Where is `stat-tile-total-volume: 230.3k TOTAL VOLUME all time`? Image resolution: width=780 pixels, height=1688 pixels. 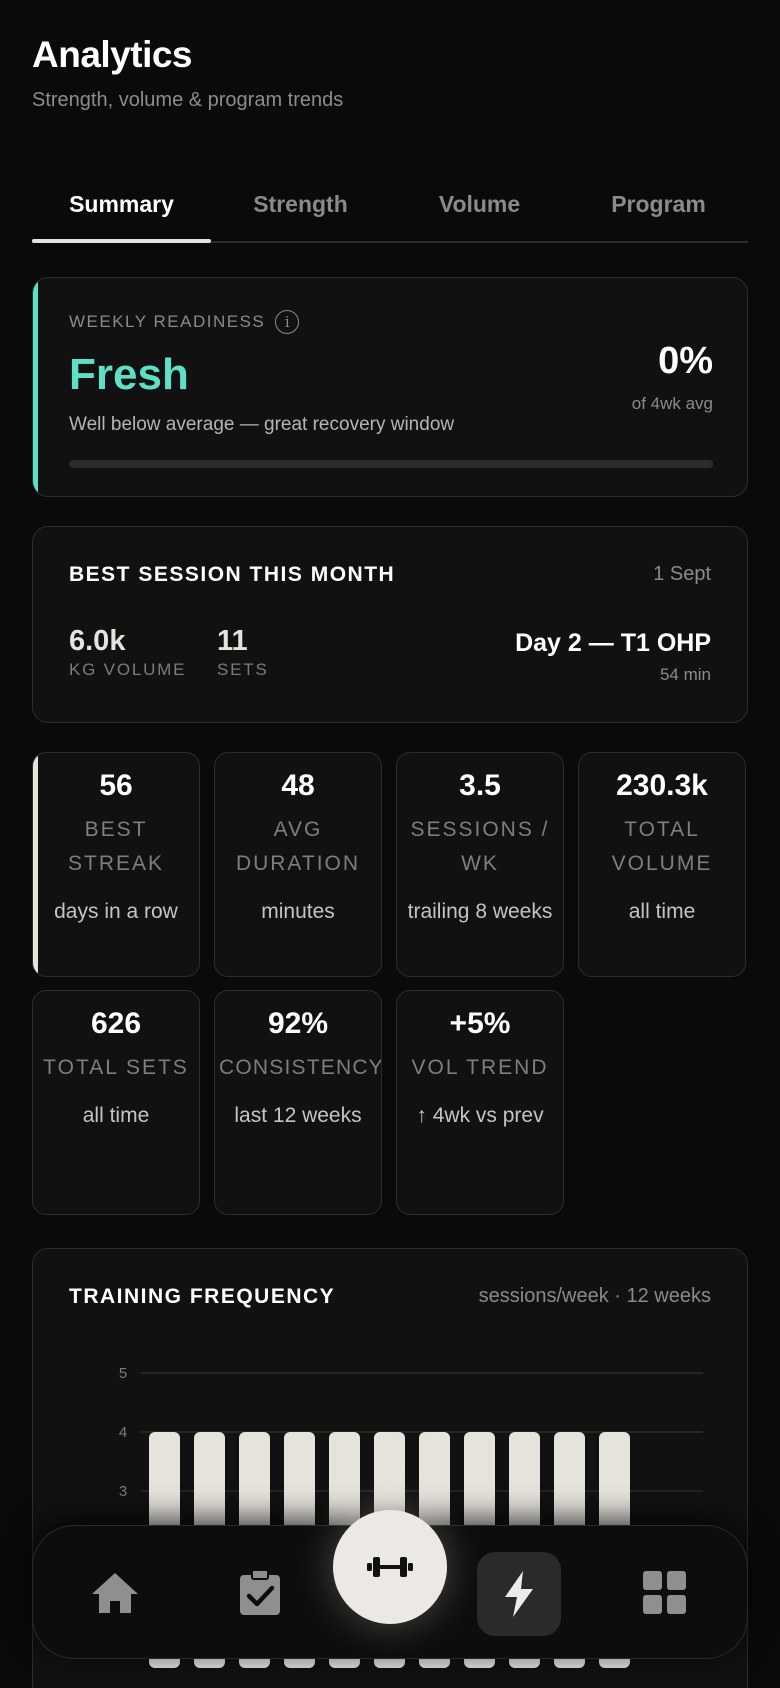 stat-tile-total-volume: 230.3k TOTAL VOLUME all time is located at coordinates (662, 864).